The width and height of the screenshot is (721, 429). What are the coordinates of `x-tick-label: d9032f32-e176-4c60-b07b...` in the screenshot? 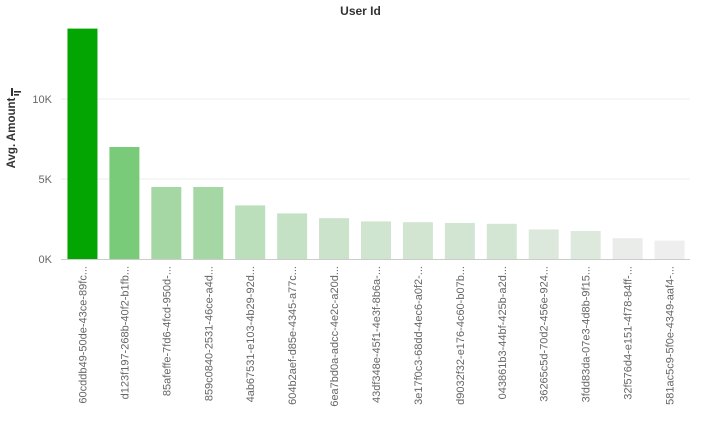 It's located at (461, 335).